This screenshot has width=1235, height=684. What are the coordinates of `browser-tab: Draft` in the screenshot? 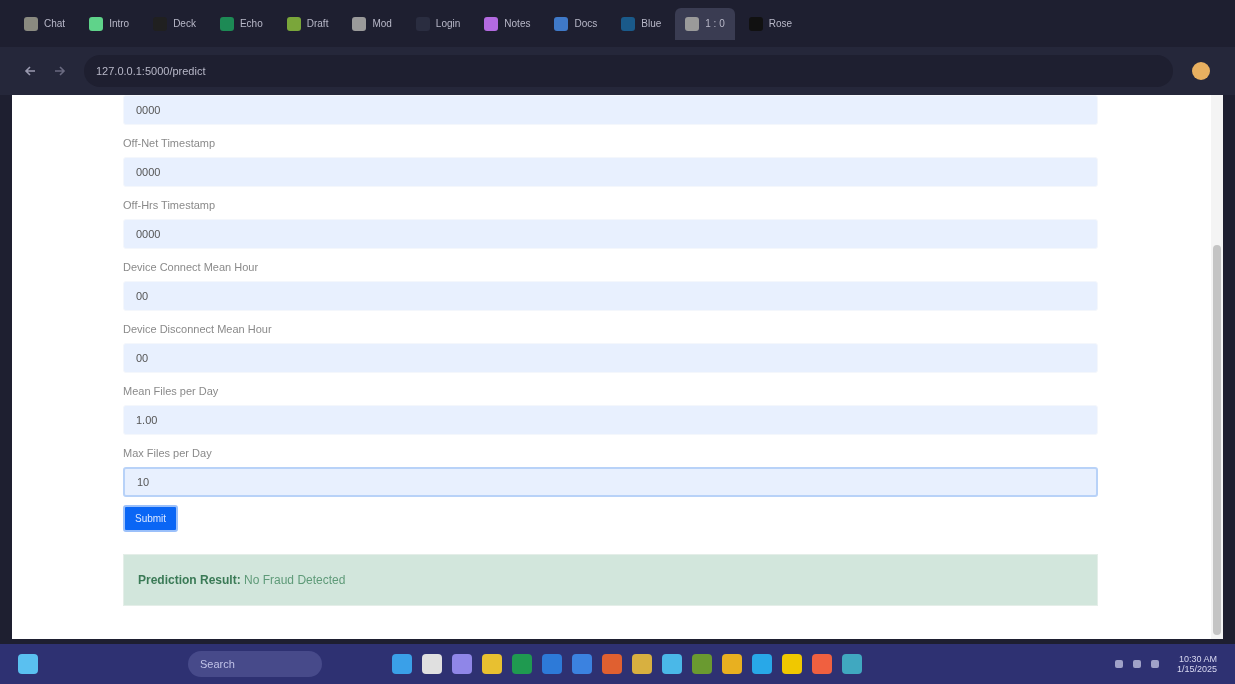 It's located at (307, 23).